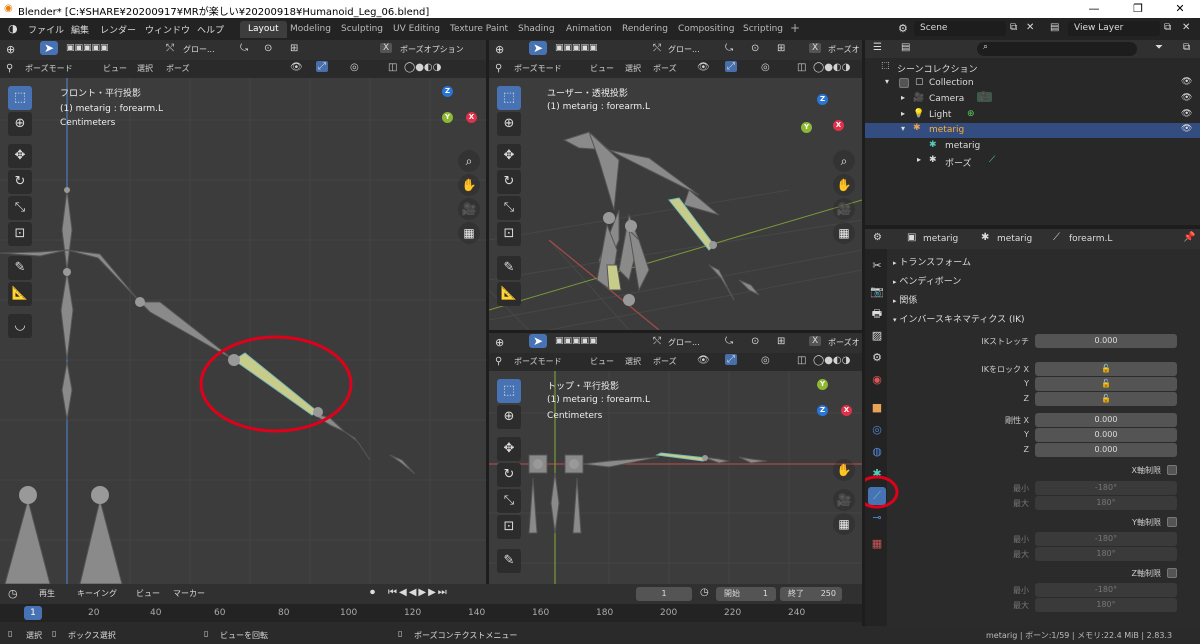 This screenshot has height=644, width=1200. Describe the element at coordinates (1138, 9) in the screenshot. I see `maximize-button: ❐` at that location.